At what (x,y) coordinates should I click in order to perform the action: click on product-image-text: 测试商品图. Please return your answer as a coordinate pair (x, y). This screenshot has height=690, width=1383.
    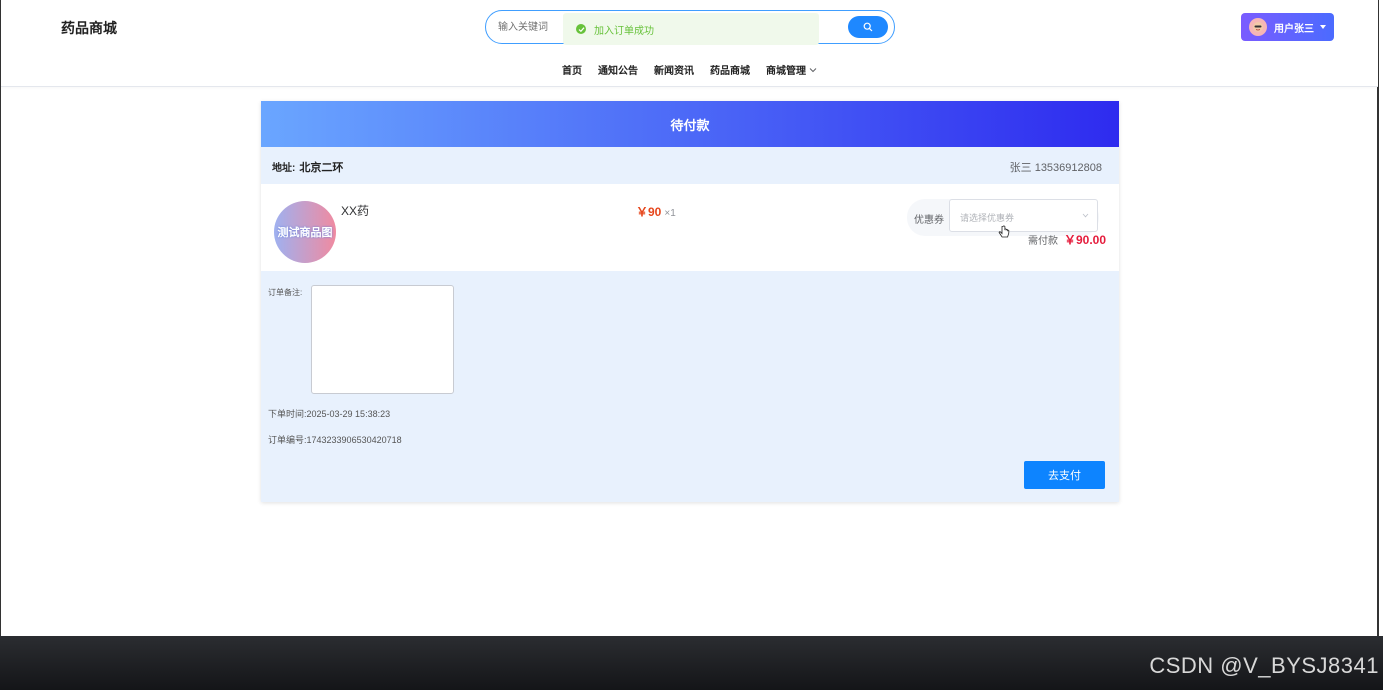
    Looking at the image, I should click on (305, 233).